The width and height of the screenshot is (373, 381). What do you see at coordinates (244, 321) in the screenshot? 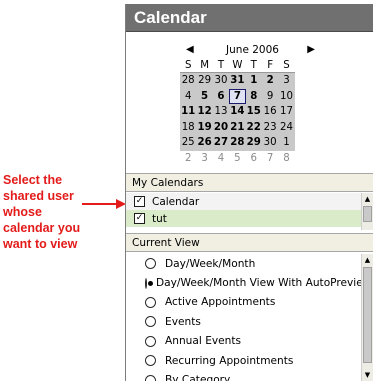
I see `view-option: Events` at bounding box center [244, 321].